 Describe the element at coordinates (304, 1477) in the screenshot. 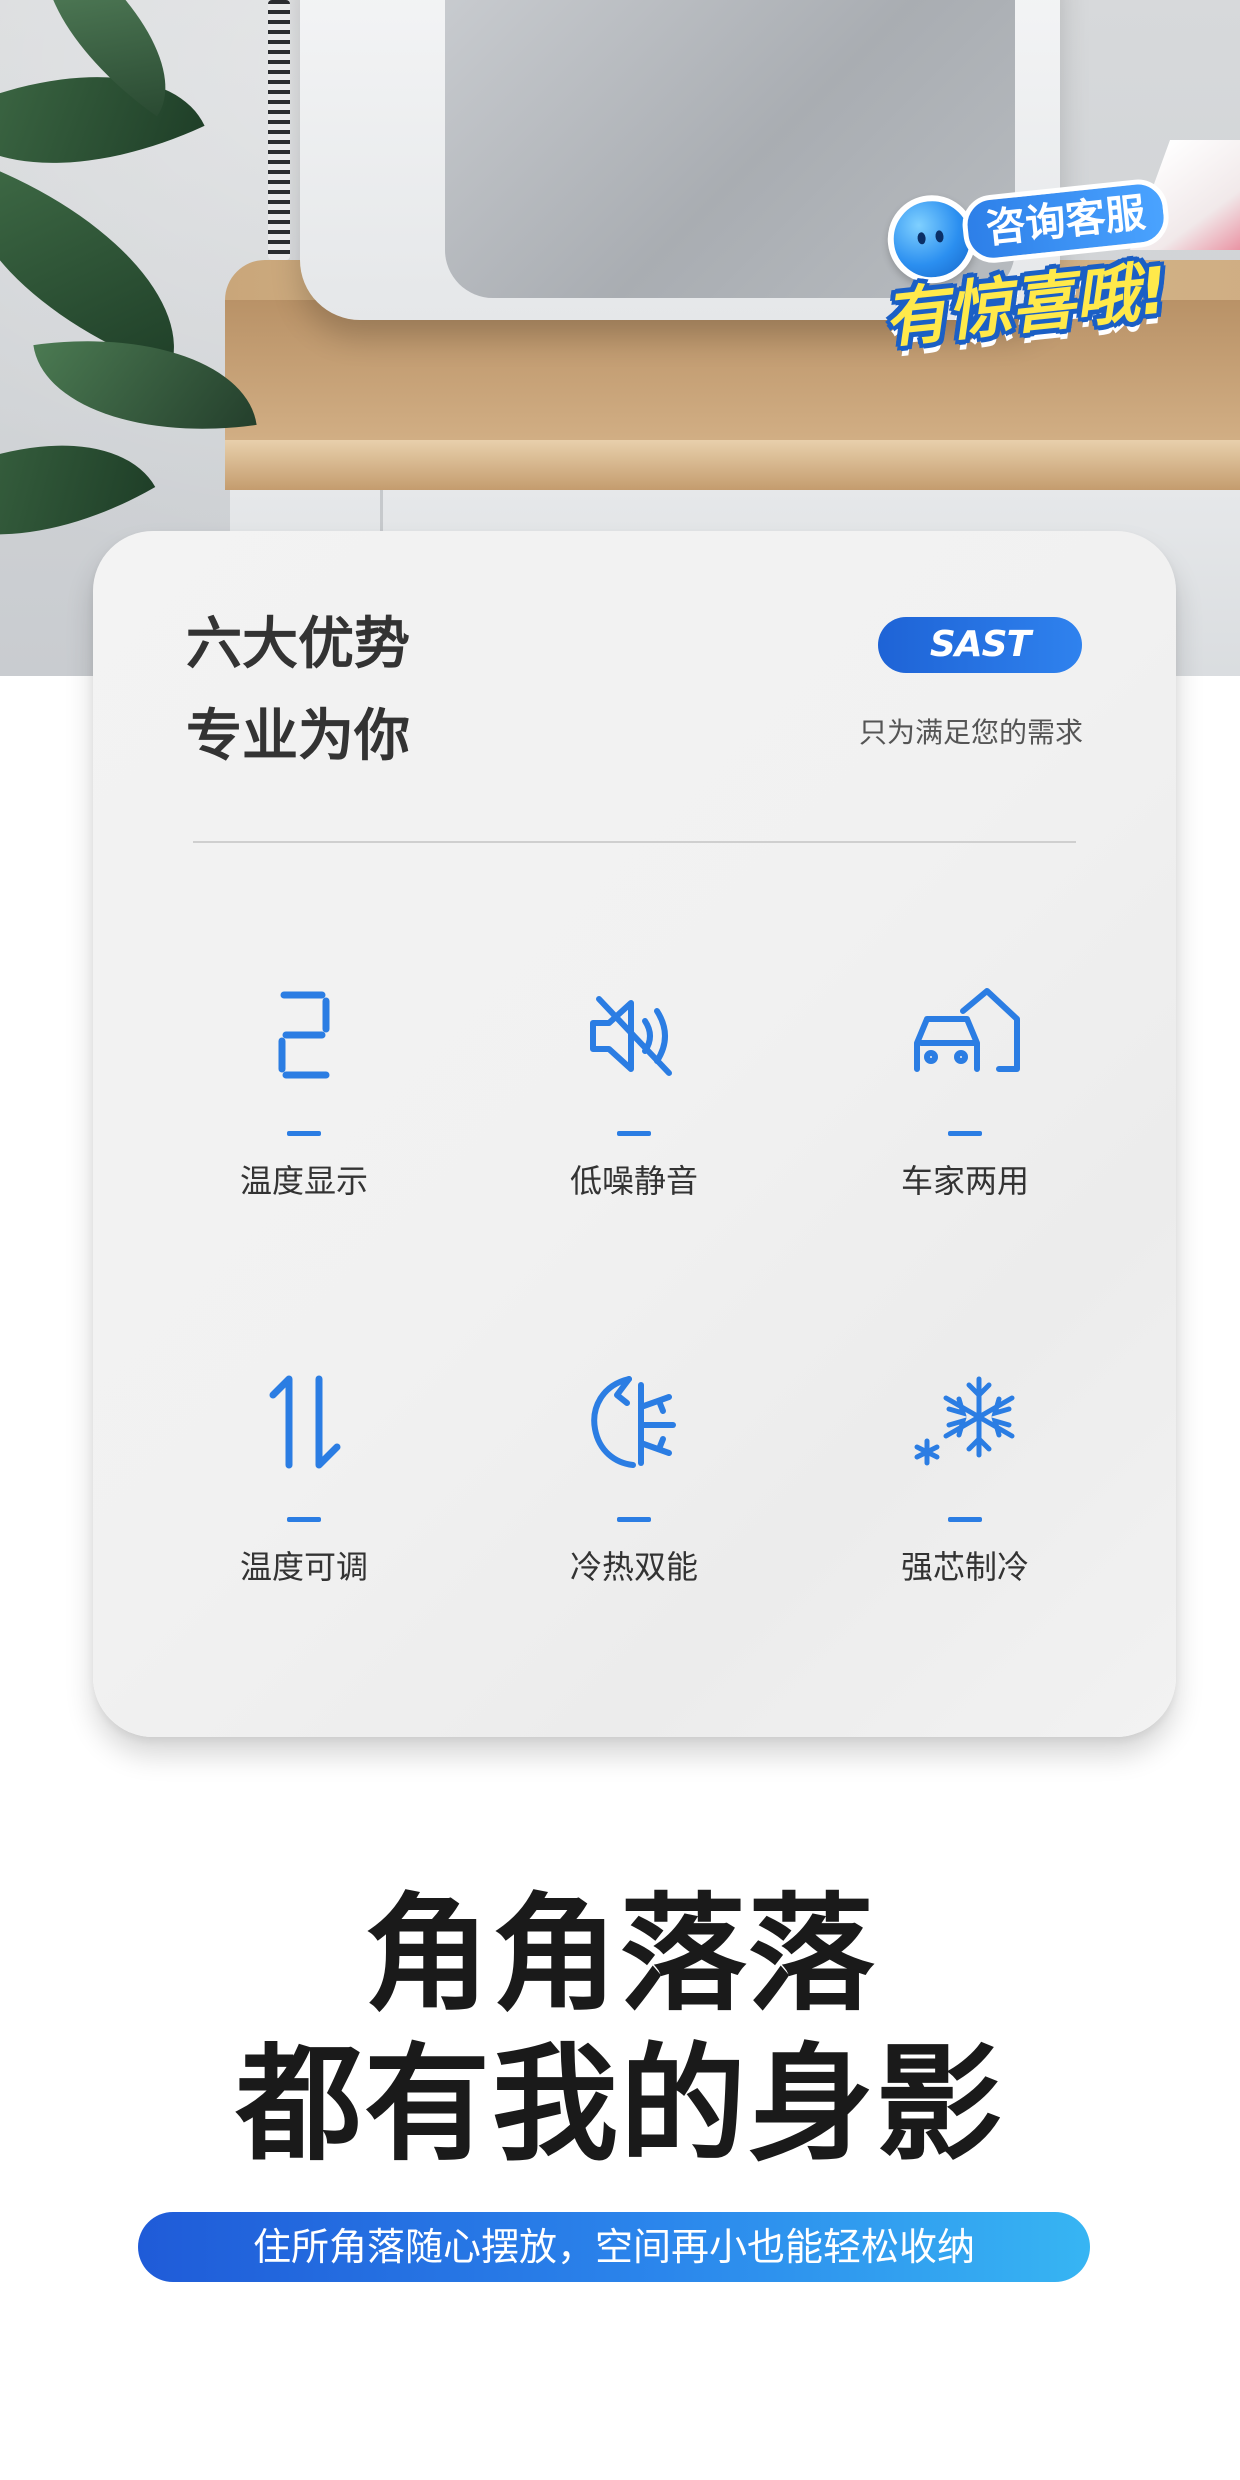

I see `feature-adjustable-temperature: 温度可调` at that location.